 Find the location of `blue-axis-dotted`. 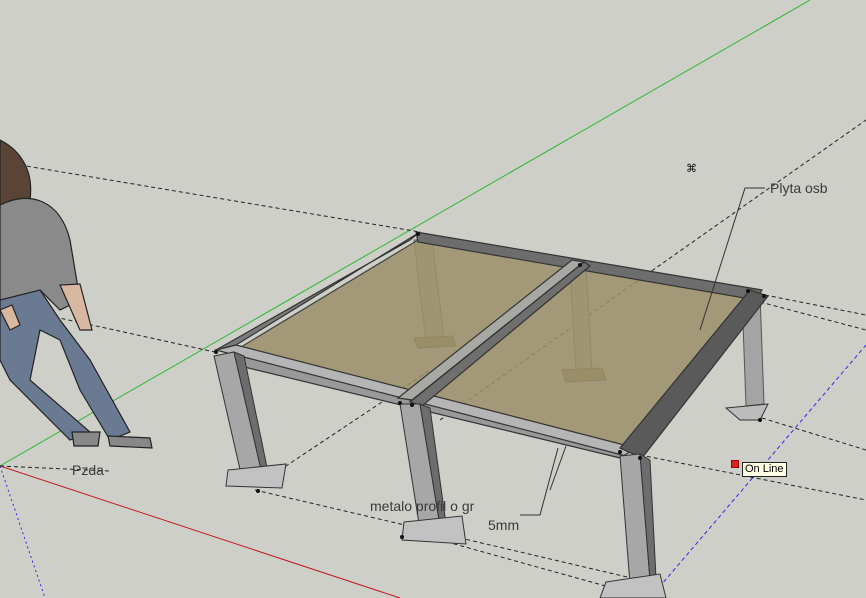

blue-axis-dotted is located at coordinates (23, 531).